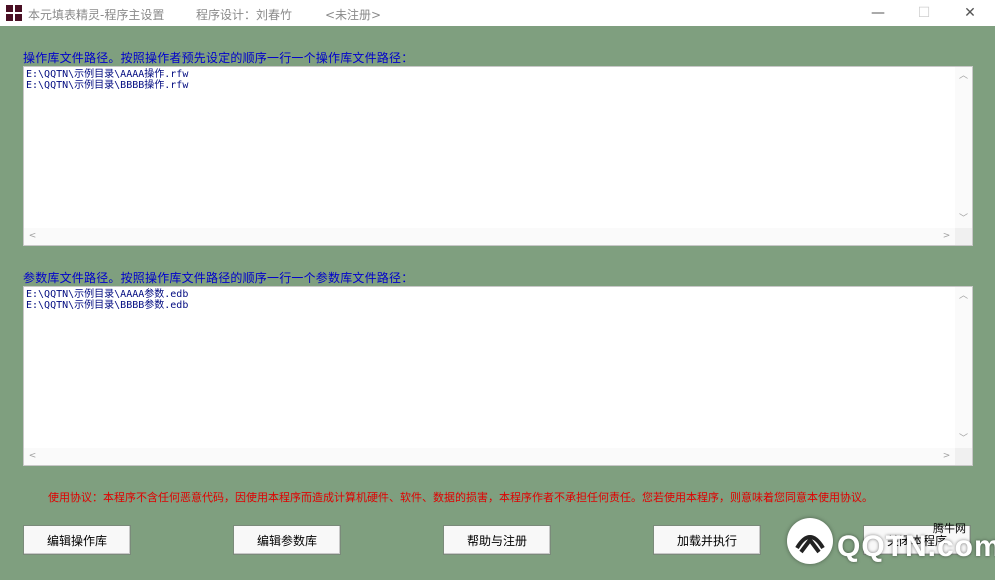  Describe the element at coordinates (878, 13) in the screenshot. I see `minimize-button: —` at that location.